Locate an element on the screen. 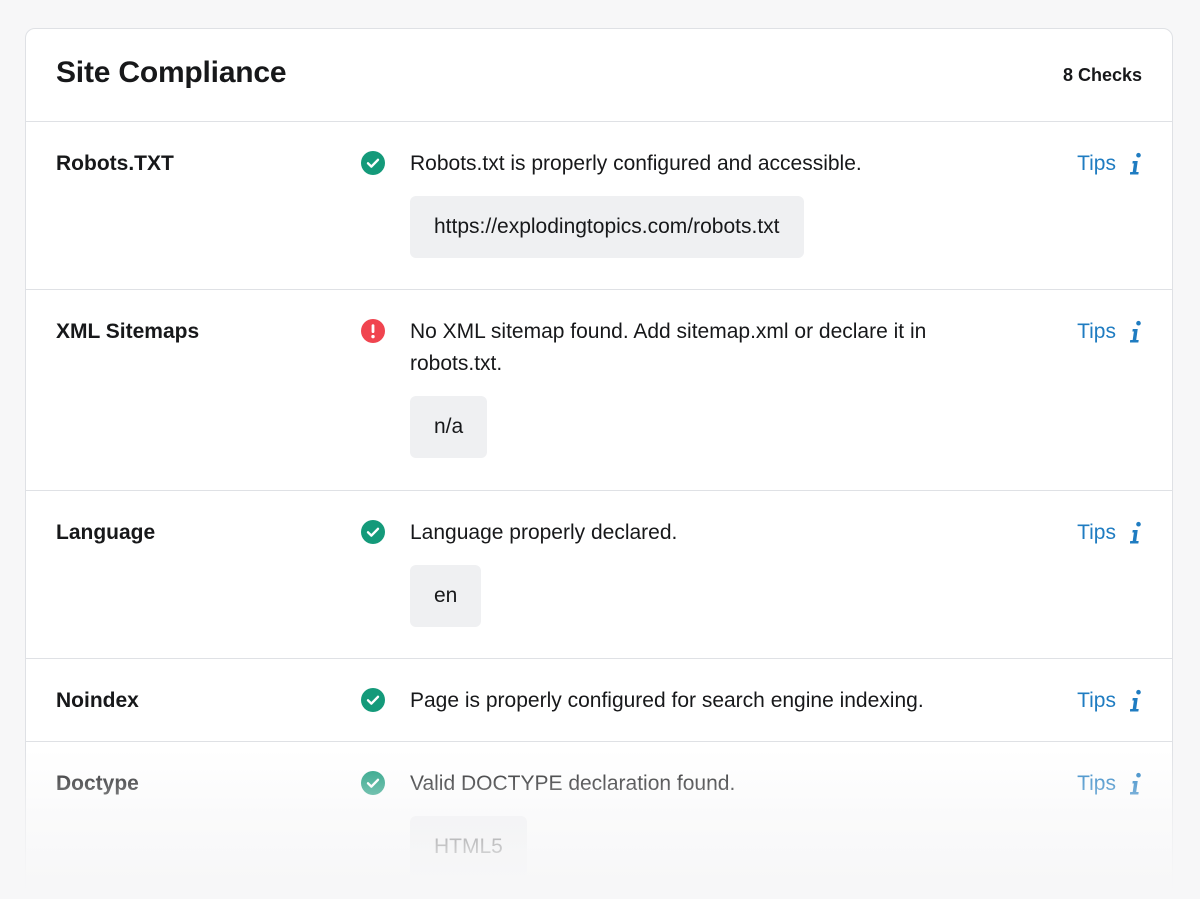 This screenshot has height=899, width=1200. check-body: Valid DOCTYPE declaration found. HTML5 is located at coordinates (710, 823).